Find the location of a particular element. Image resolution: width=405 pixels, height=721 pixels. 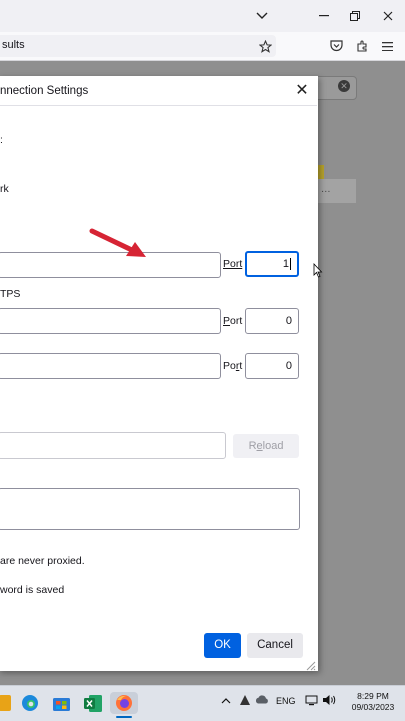

clock-time: 8:29 PM is located at coordinates (373, 696).